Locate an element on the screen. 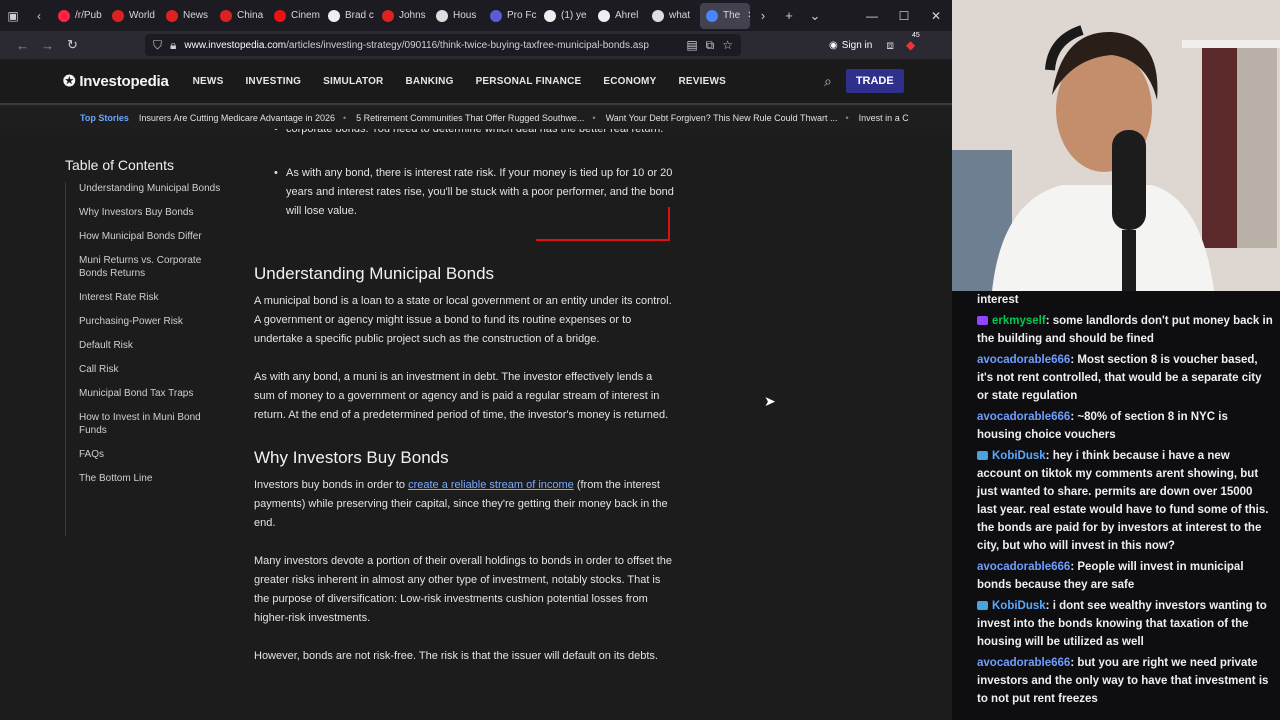 The height and width of the screenshot is (720, 1280). minimize-icon: — is located at coordinates (872, 16).